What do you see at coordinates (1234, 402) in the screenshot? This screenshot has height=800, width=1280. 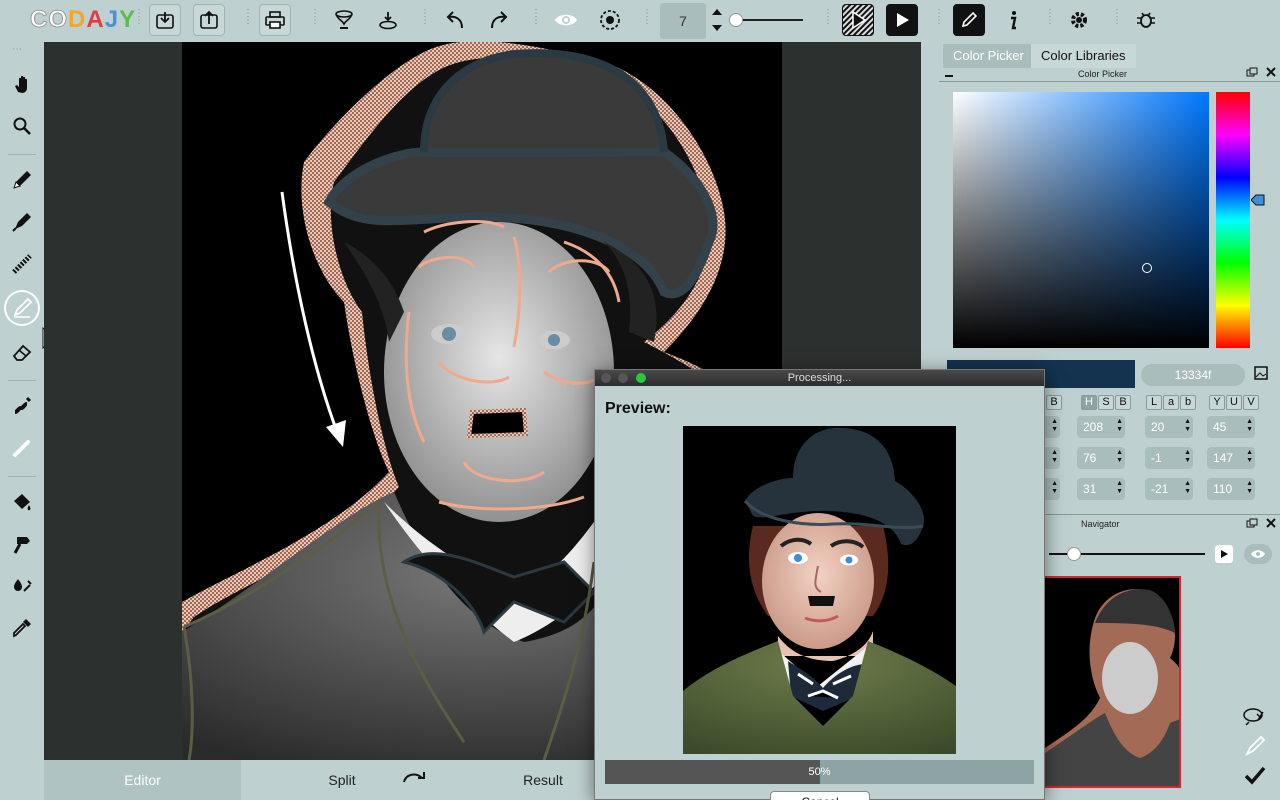 I see `yuv-u-header: U` at bounding box center [1234, 402].